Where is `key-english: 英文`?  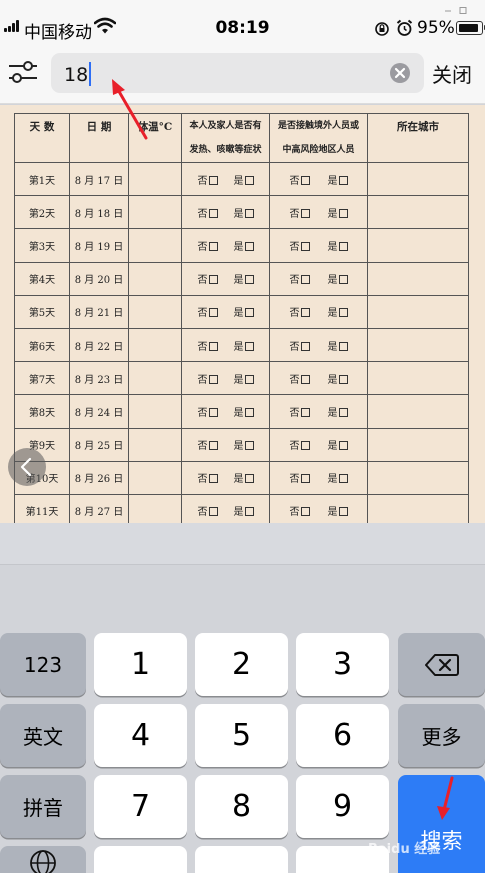
key-english: 英文 is located at coordinates (43, 735).